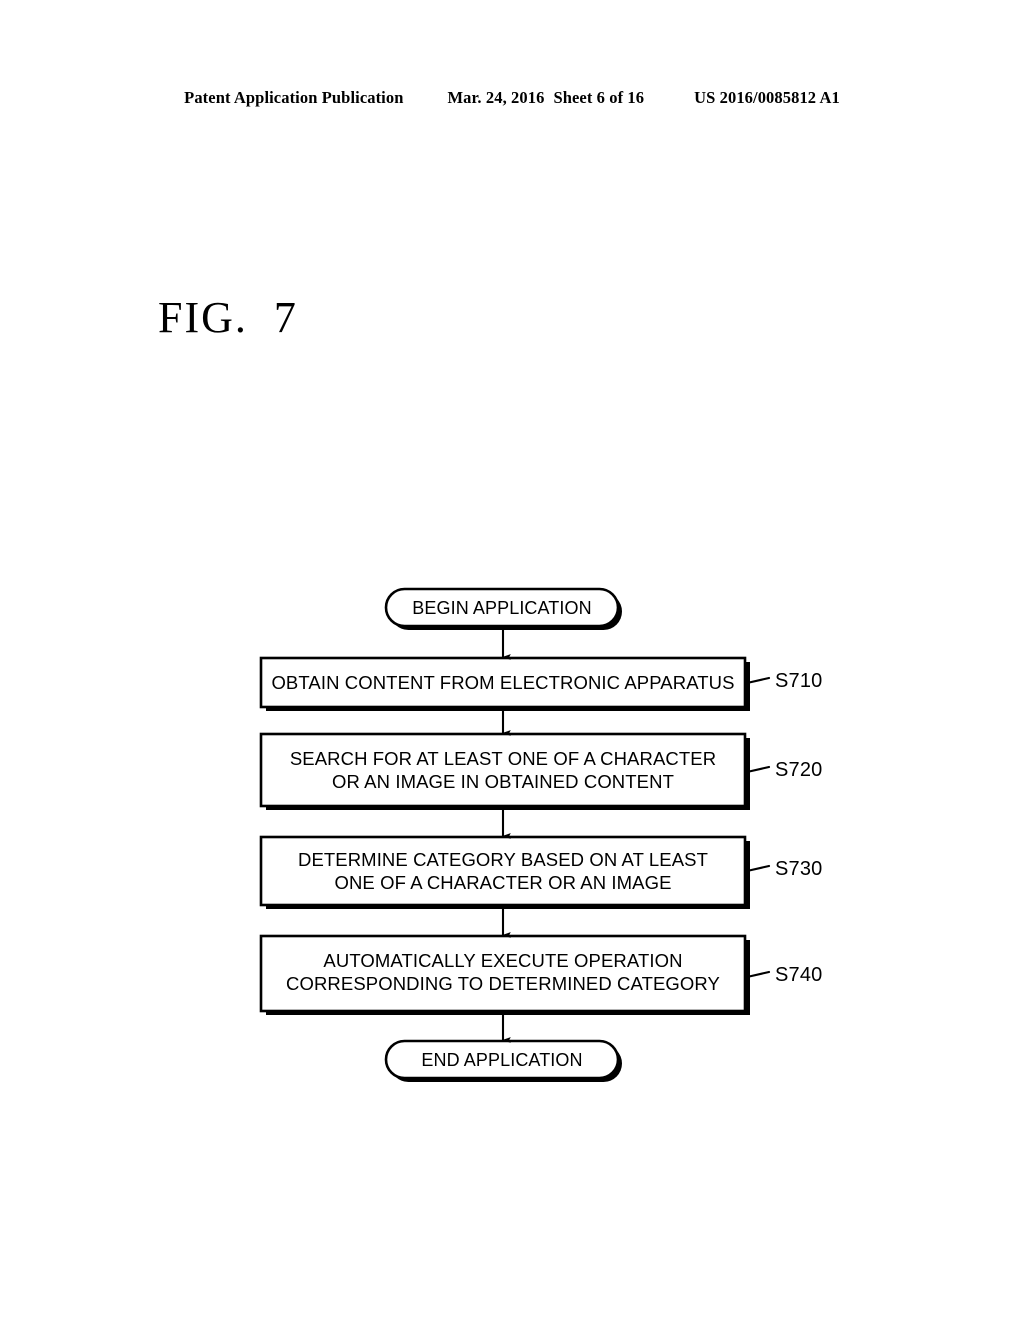 The image size is (1024, 1320). What do you see at coordinates (503, 770) in the screenshot?
I see `node-s720` at bounding box center [503, 770].